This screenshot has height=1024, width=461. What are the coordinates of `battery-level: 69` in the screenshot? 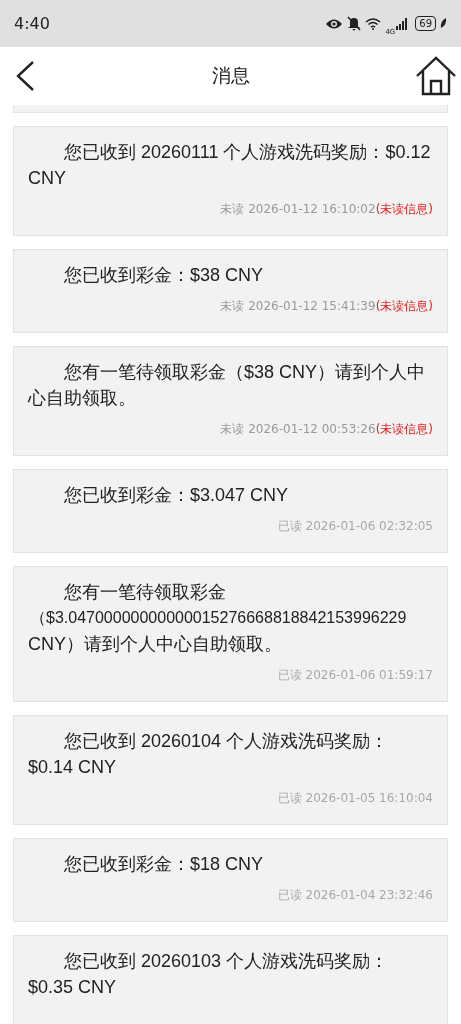 It's located at (425, 23).